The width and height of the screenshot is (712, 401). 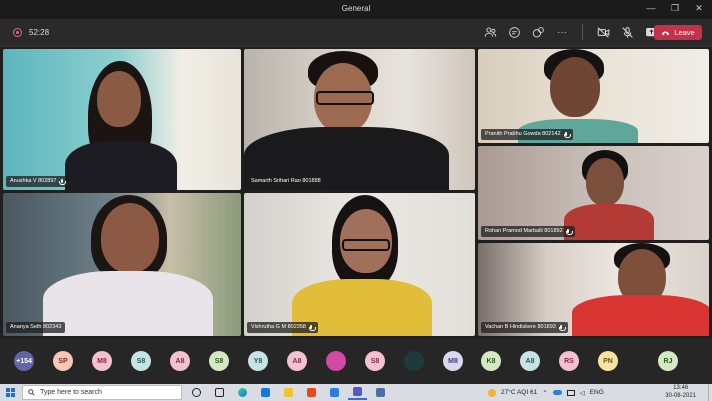 I want to click on taskbar-clock: 13:46 30-08-2021, so click(x=680, y=392).